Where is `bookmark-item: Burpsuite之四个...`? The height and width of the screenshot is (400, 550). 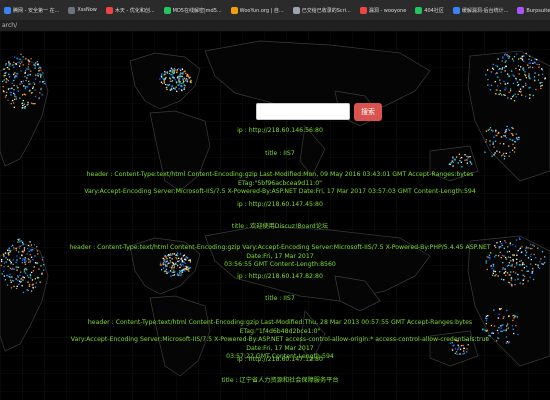
bookmark-item: Burpsuite之四个... is located at coordinates (532, 10).